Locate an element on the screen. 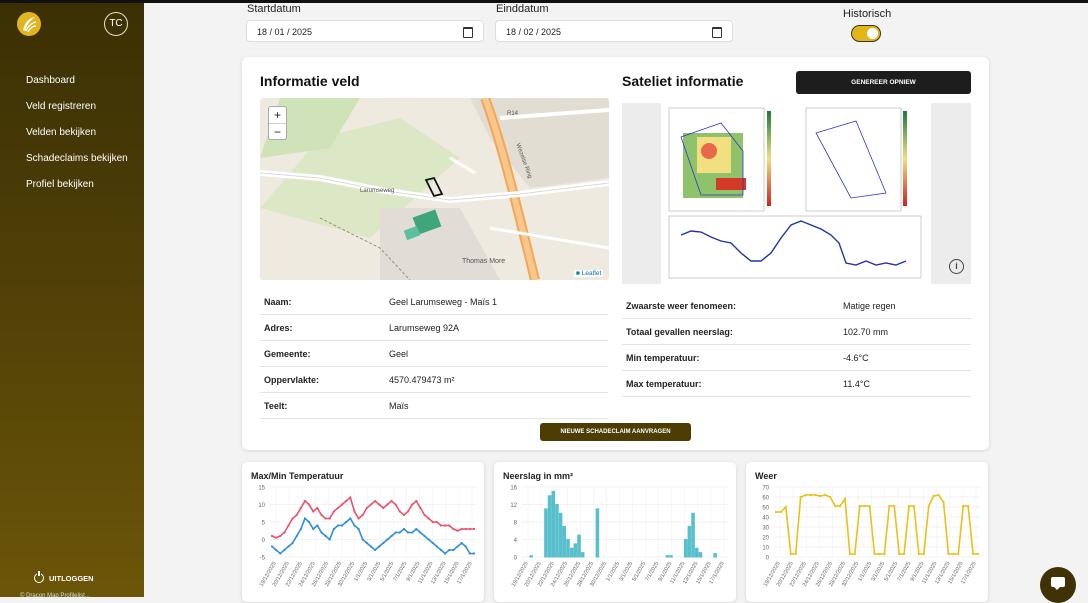 Image resolution: width=1088 pixels, height=603 pixels. table-key: Adres: is located at coordinates (322, 327).